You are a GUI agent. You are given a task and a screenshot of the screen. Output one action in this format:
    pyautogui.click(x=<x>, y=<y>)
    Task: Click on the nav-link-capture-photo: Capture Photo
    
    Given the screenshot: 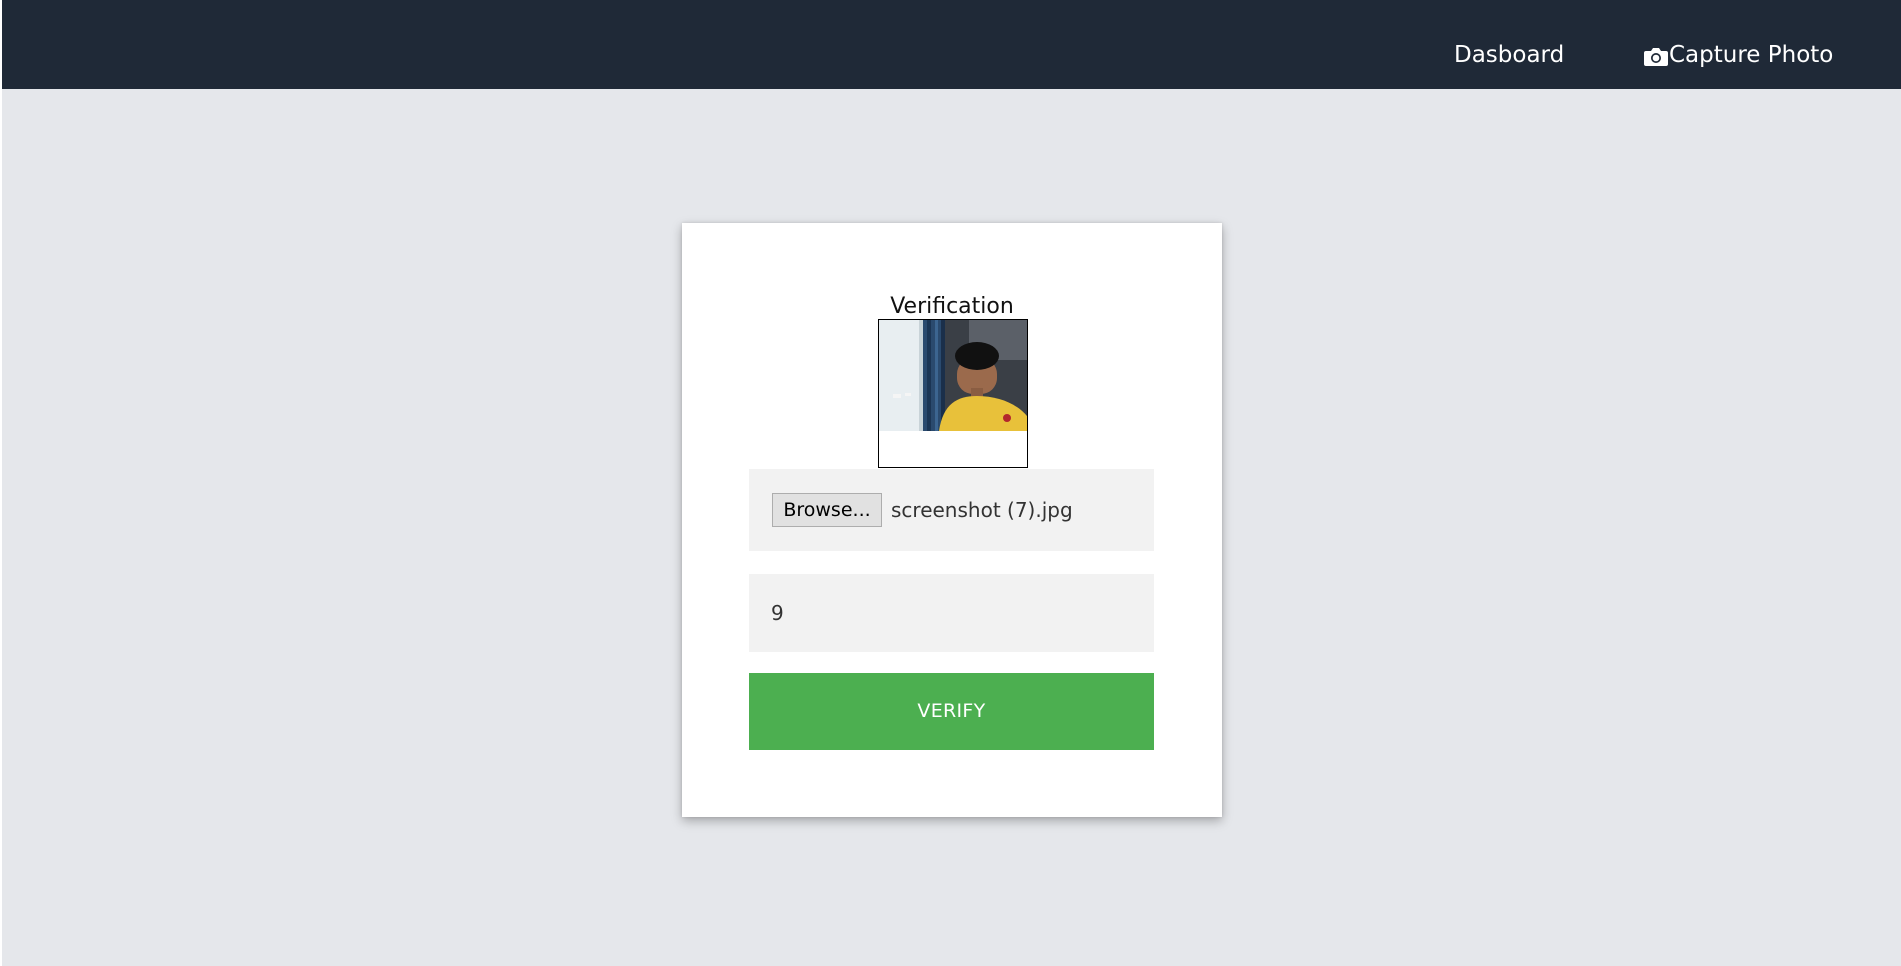 What is the action you would take?
    pyautogui.click(x=1738, y=55)
    